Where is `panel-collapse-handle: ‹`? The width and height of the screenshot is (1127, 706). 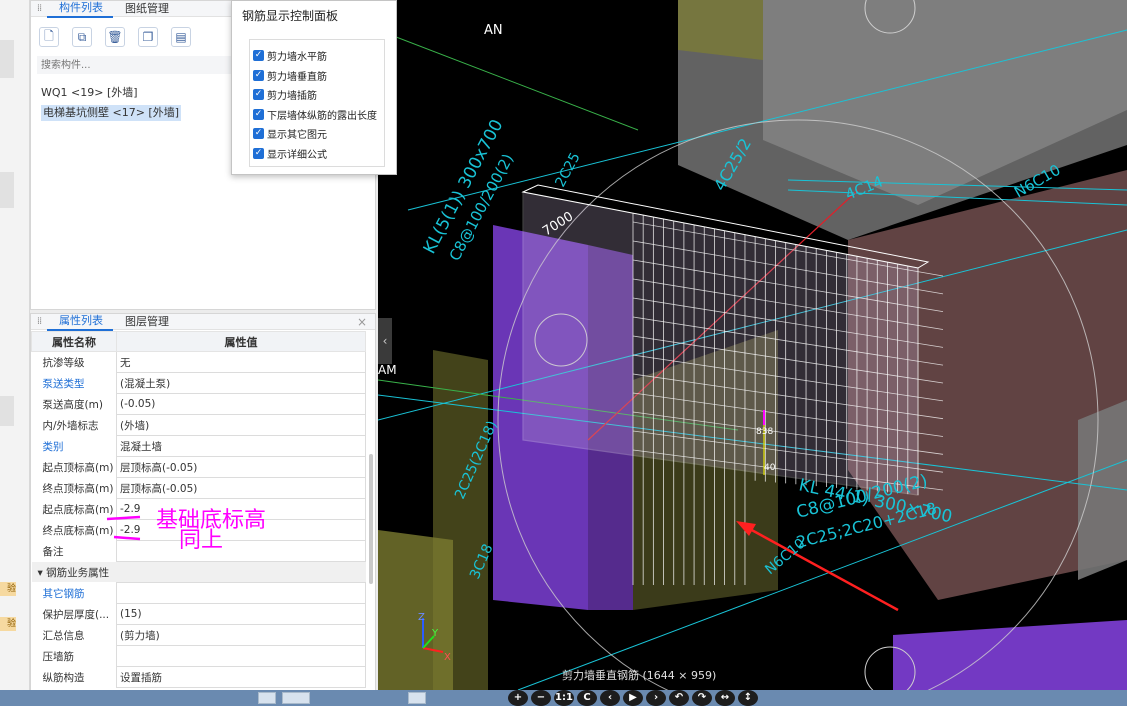
panel-collapse-handle: ‹ is located at coordinates (385, 341).